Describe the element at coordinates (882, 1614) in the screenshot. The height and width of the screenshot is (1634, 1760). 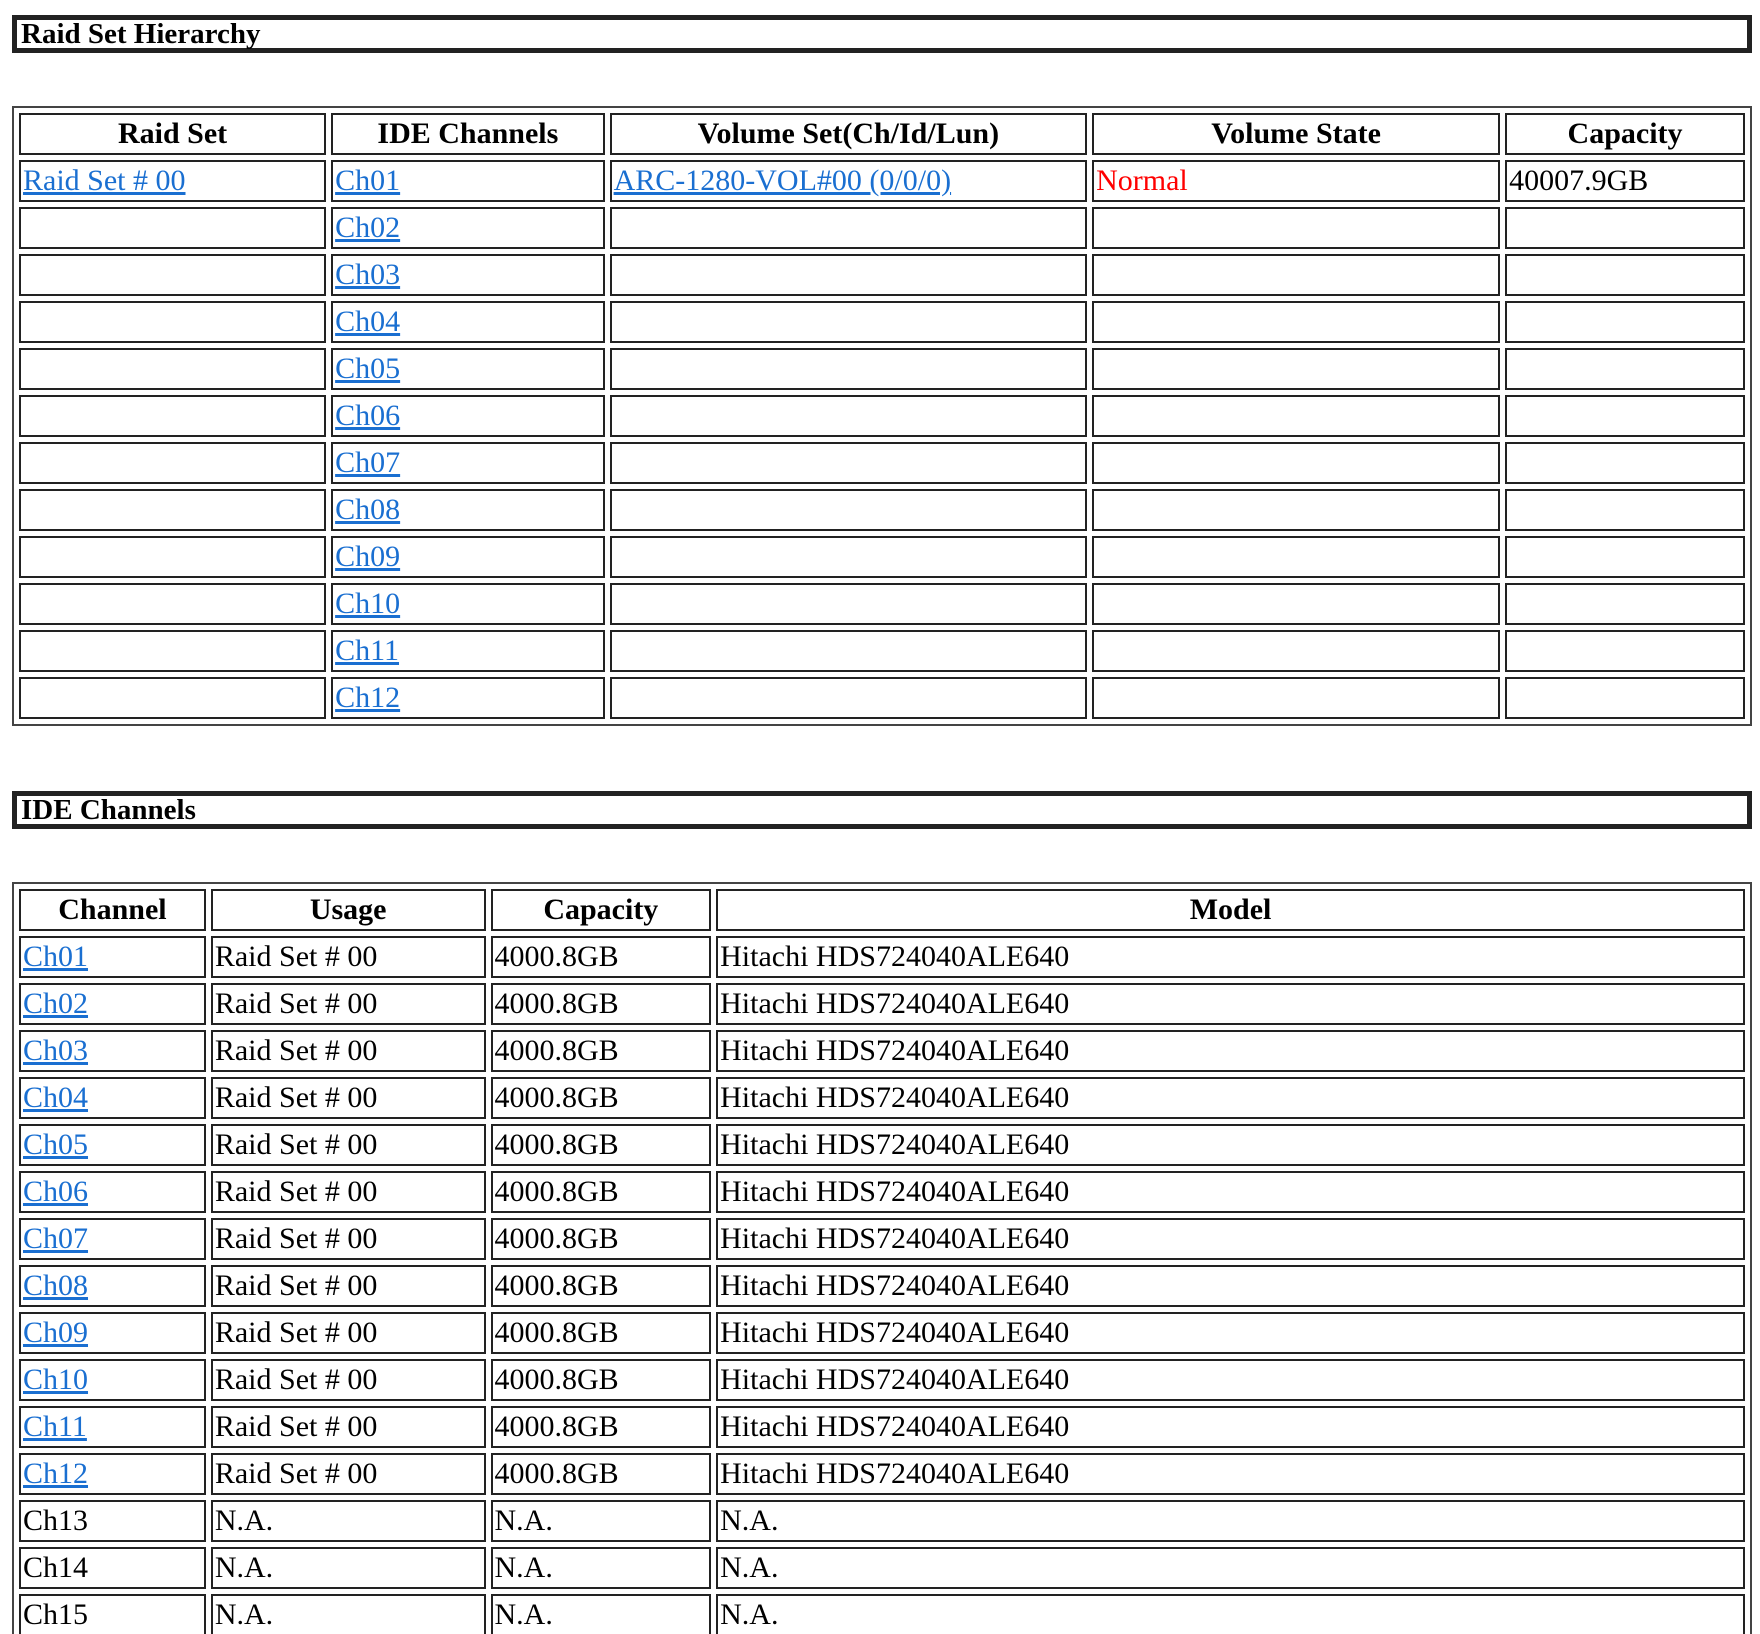
I see `table-row: Ch15 N.A. N.A. N.A.` at that location.